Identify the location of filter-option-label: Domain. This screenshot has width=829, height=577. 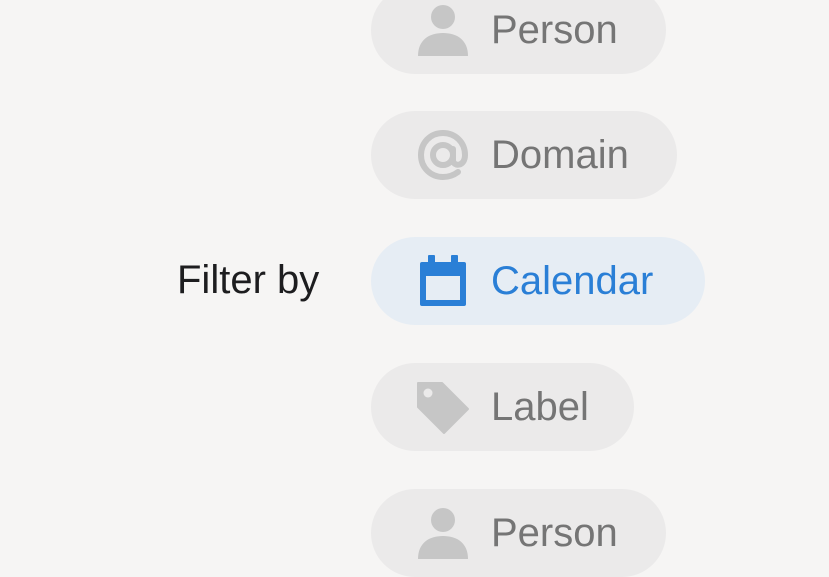
(560, 154).